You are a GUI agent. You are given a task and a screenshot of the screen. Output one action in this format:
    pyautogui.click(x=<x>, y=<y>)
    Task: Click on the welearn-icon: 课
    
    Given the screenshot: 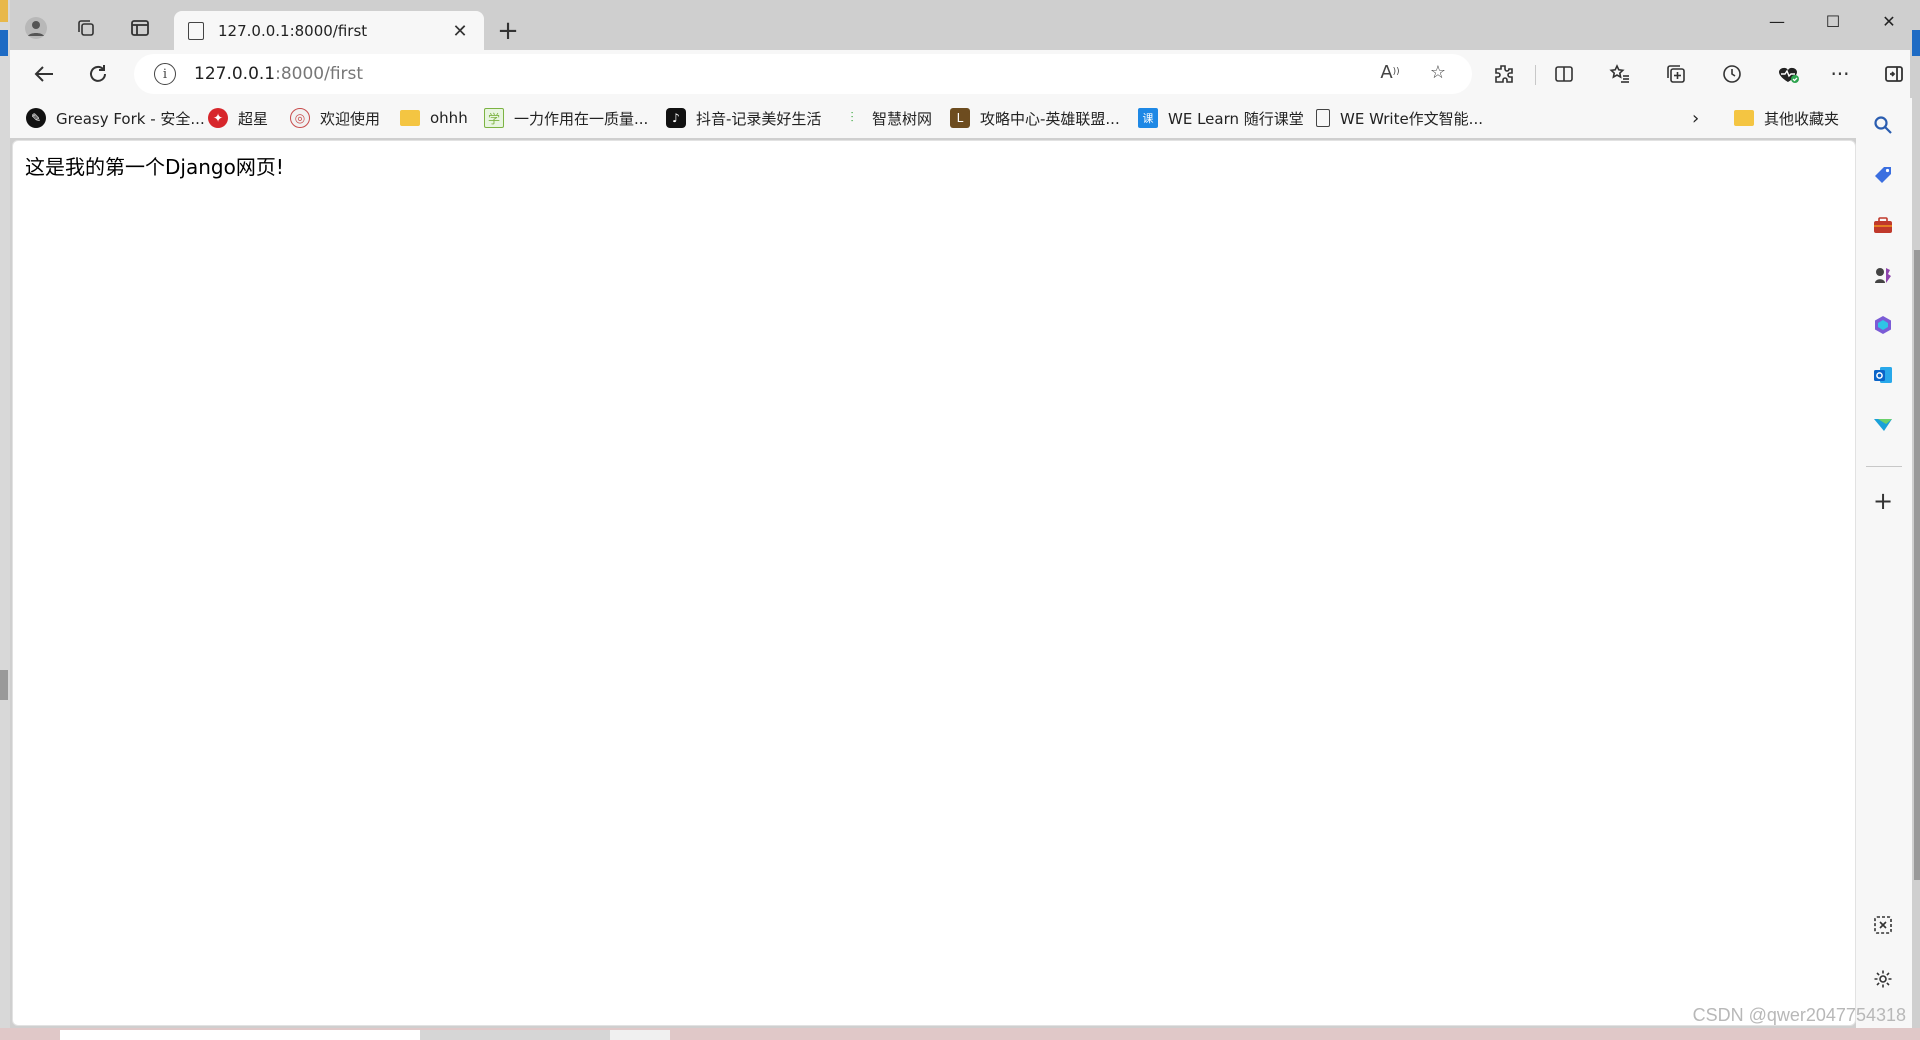 What is the action you would take?
    pyautogui.click(x=1148, y=118)
    